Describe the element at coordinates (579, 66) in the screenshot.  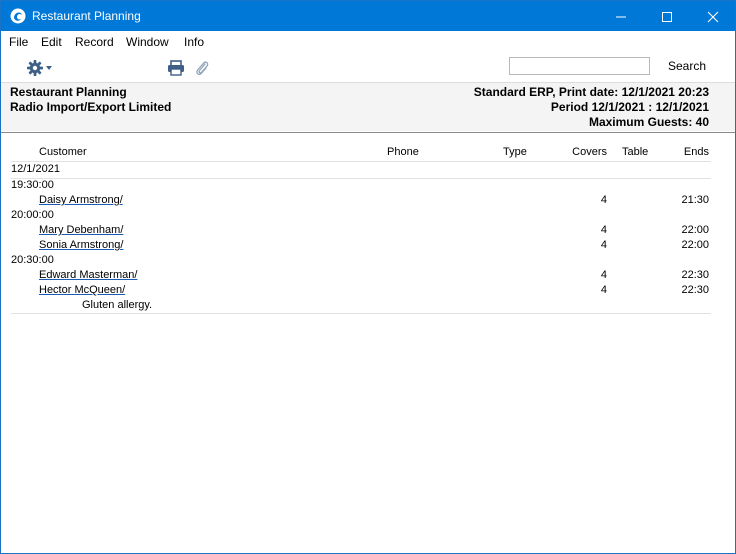
I see `search-input` at that location.